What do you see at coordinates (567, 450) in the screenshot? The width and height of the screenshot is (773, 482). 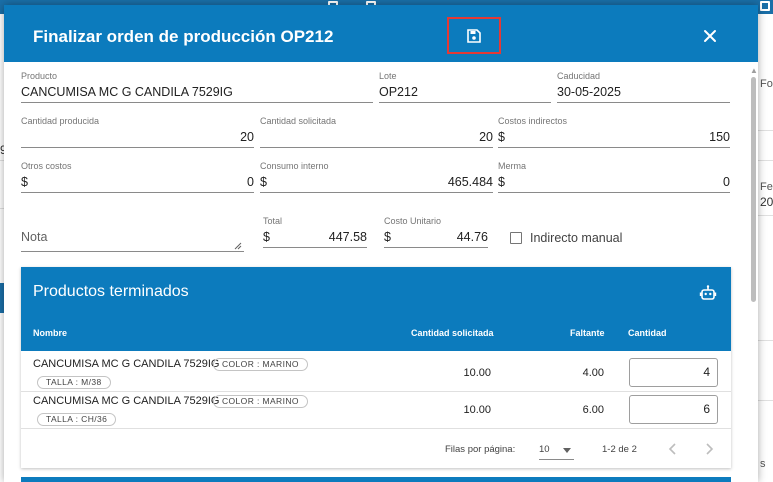 I see `chevron-down-icon` at bounding box center [567, 450].